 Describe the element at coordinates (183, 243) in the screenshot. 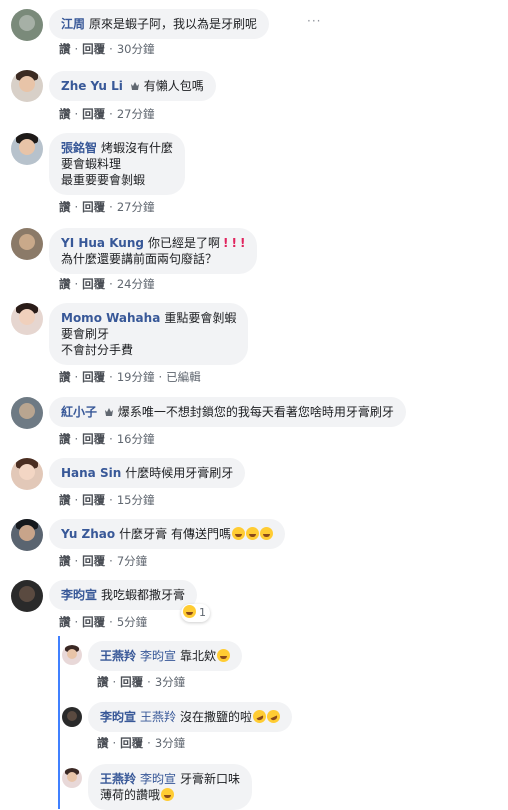

I see `comment-text: 你已經是了啊` at that location.